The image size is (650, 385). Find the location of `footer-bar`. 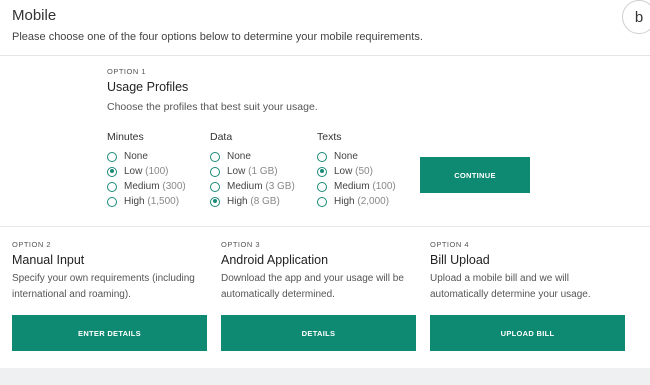

footer-bar is located at coordinates (325, 376).